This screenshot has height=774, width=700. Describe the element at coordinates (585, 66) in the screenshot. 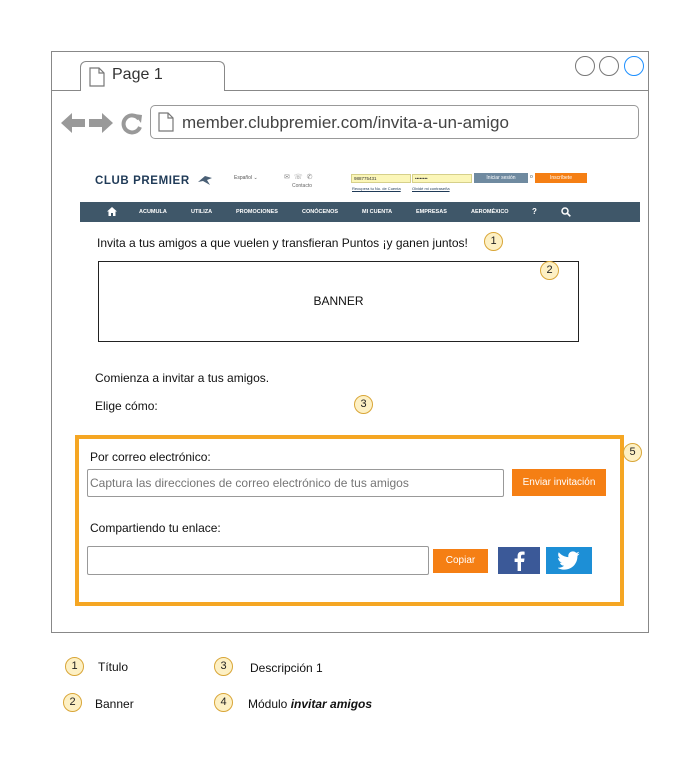

I see `window-control-minimize` at that location.